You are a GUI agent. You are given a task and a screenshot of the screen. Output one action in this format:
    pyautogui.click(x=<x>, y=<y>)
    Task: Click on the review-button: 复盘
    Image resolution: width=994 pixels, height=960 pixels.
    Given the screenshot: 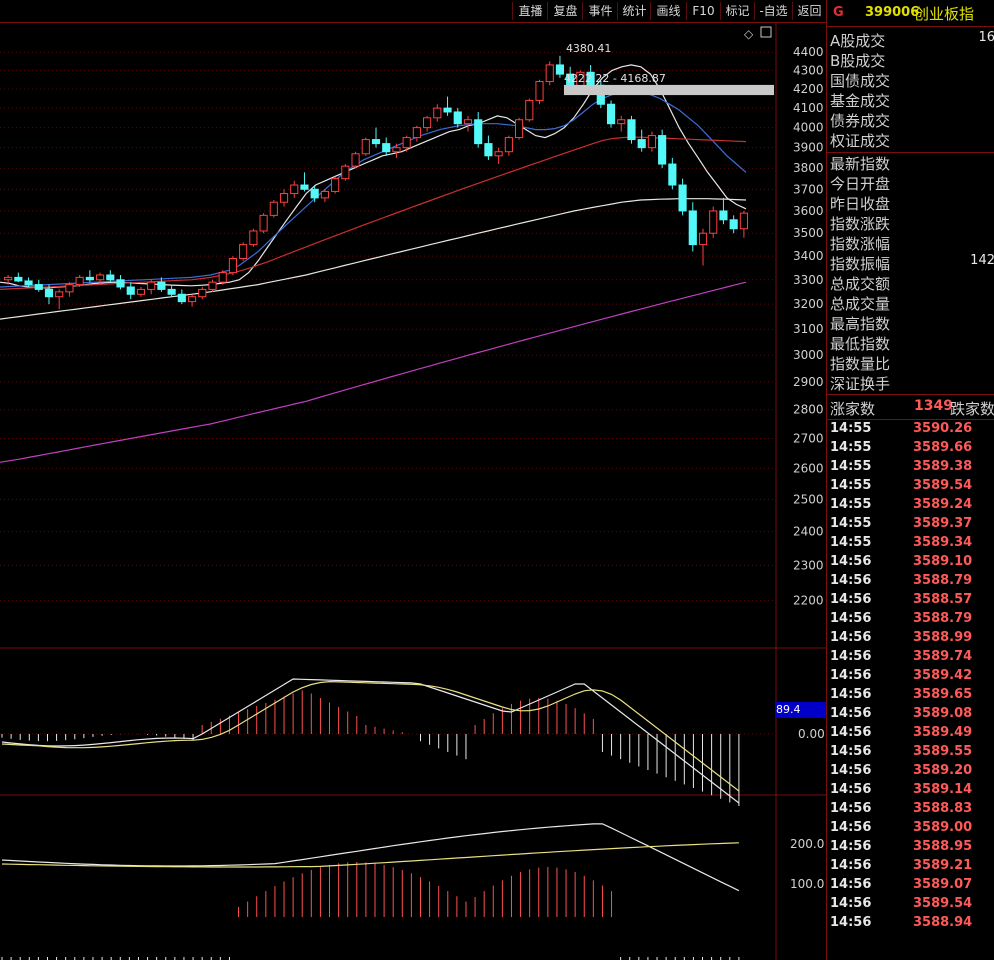 What is the action you would take?
    pyautogui.click(x=565, y=11)
    